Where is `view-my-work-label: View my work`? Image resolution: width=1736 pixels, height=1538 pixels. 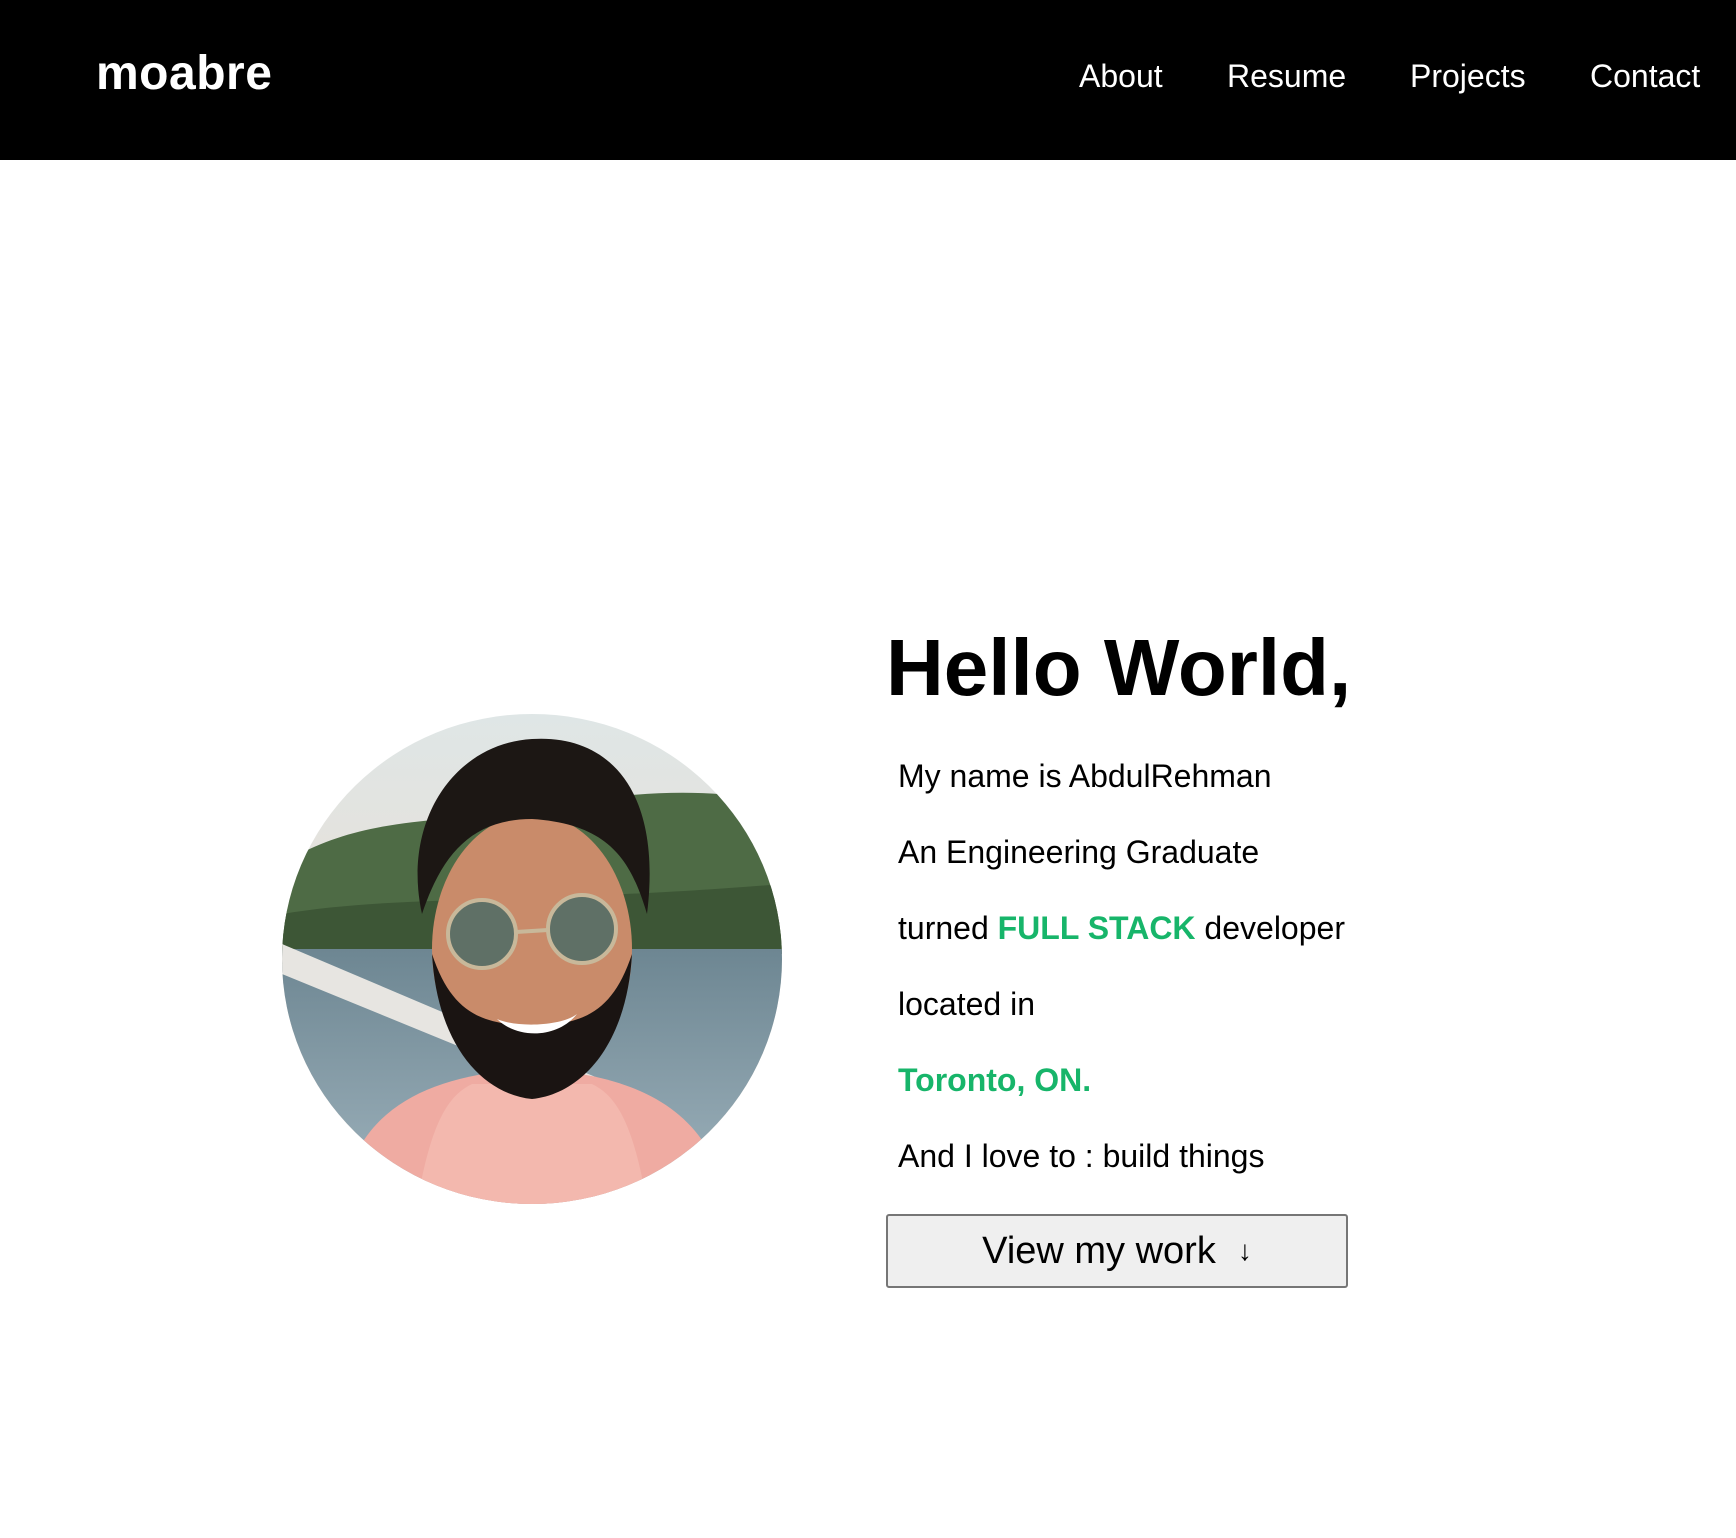
view-my-work-label: View my work is located at coordinates (1099, 1250).